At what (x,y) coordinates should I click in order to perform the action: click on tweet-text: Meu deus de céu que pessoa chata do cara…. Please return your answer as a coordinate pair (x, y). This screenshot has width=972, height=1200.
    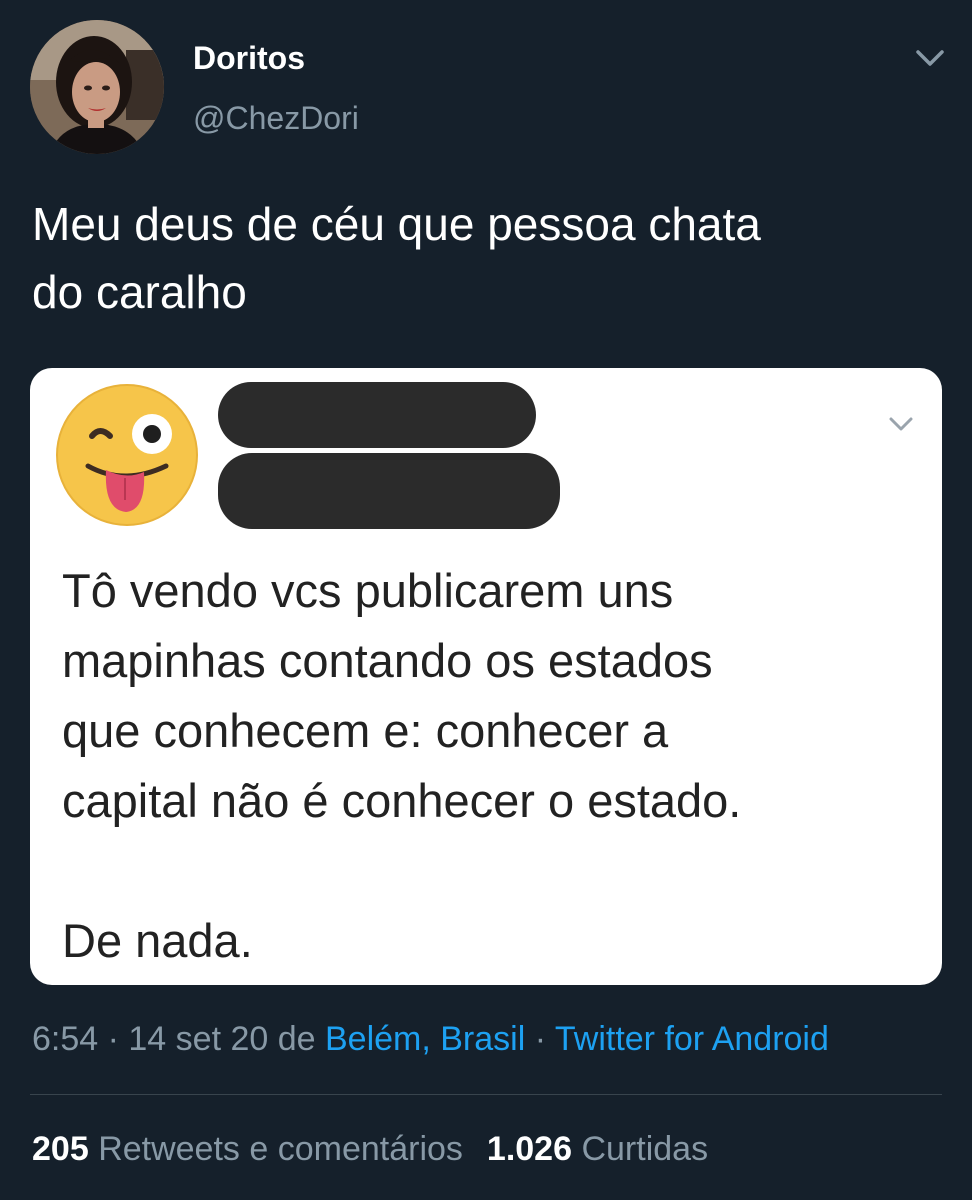
    Looking at the image, I should click on (396, 258).